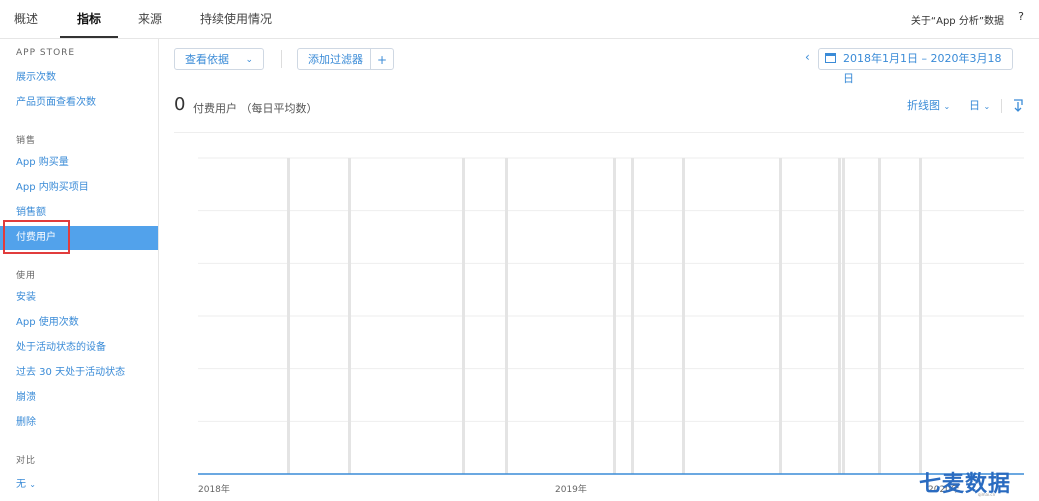  What do you see at coordinates (21, 484) in the screenshot?
I see `compare-value: 无` at bounding box center [21, 484].